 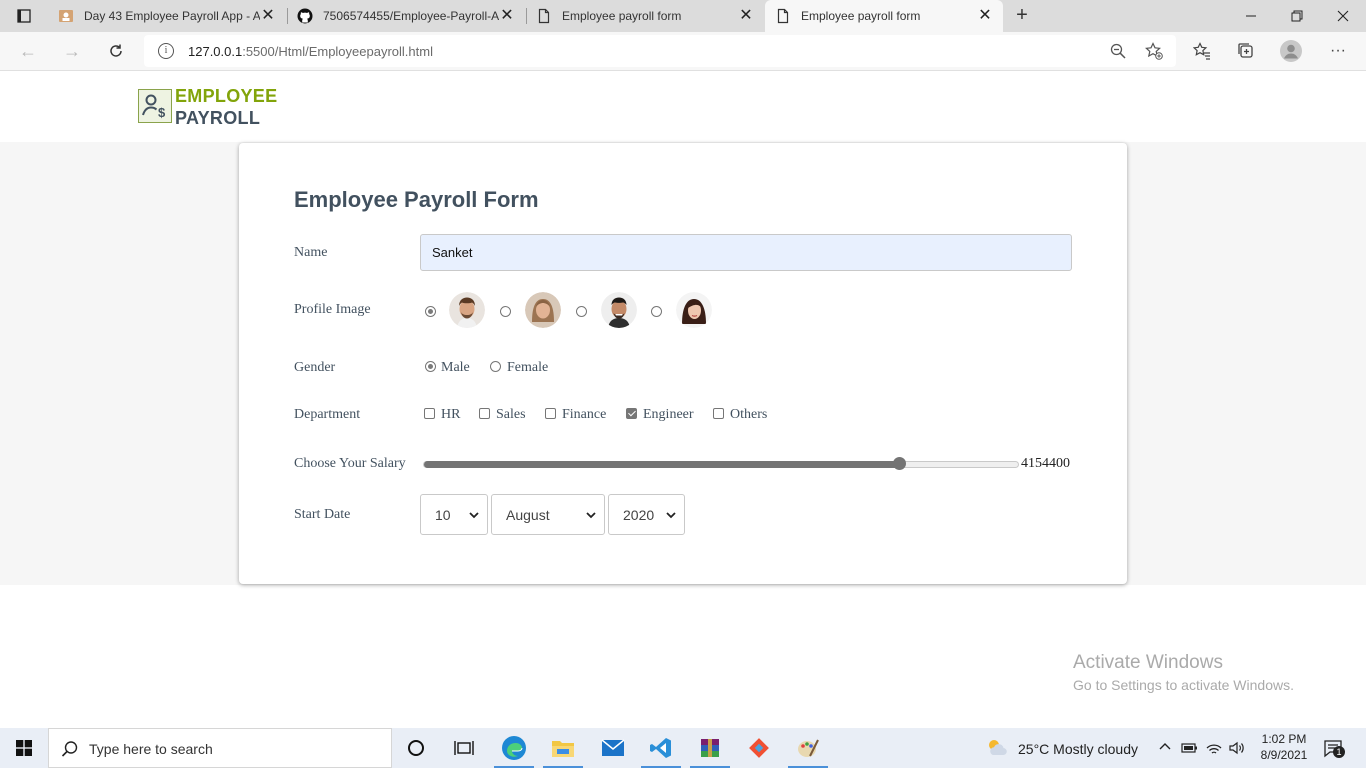 I want to click on department-label: Department, so click(x=327, y=414).